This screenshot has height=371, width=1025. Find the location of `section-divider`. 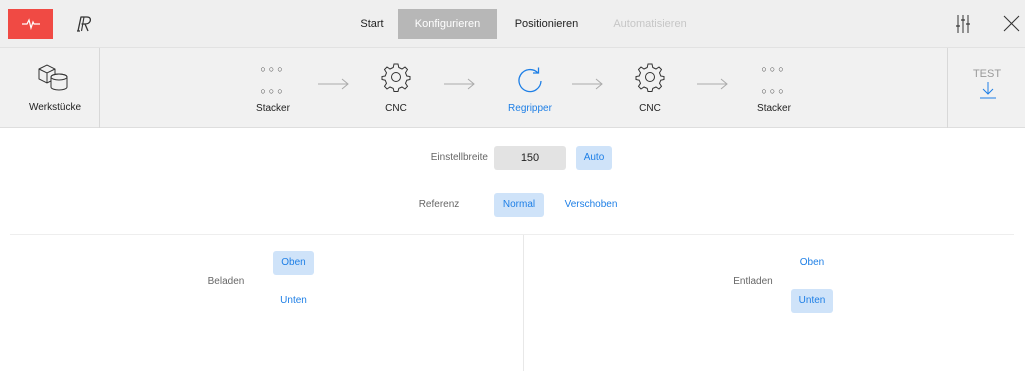

section-divider is located at coordinates (512, 234).